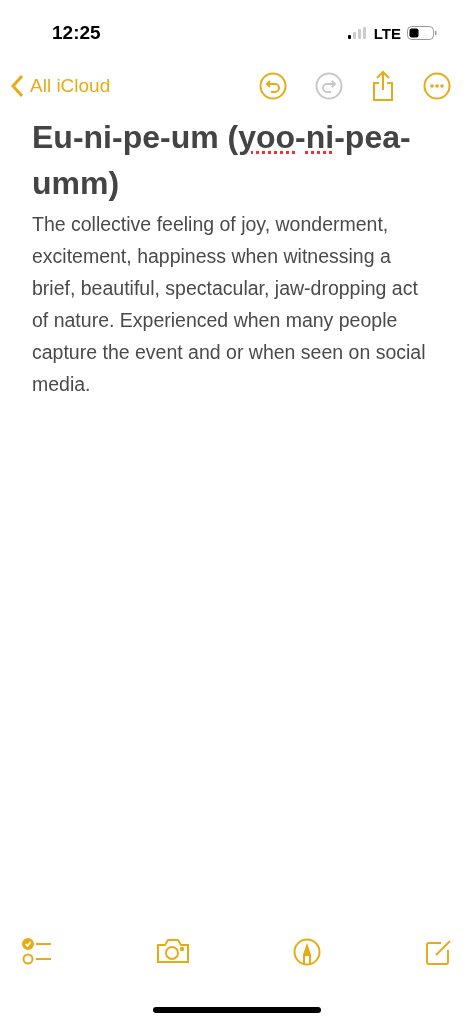 This screenshot has height=1023, width=473. What do you see at coordinates (329, 86) in the screenshot?
I see `redo-icon` at bounding box center [329, 86].